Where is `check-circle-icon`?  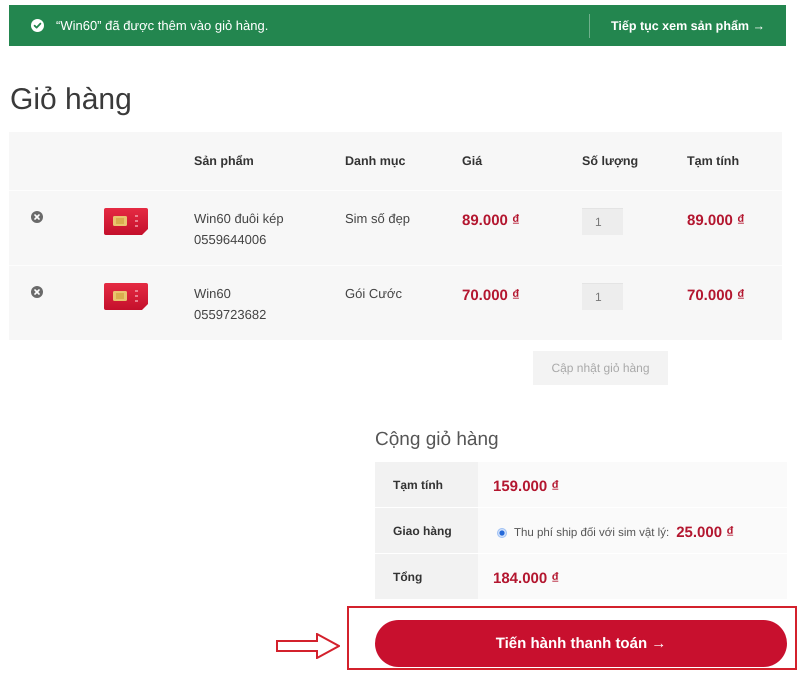 check-circle-icon is located at coordinates (37, 25).